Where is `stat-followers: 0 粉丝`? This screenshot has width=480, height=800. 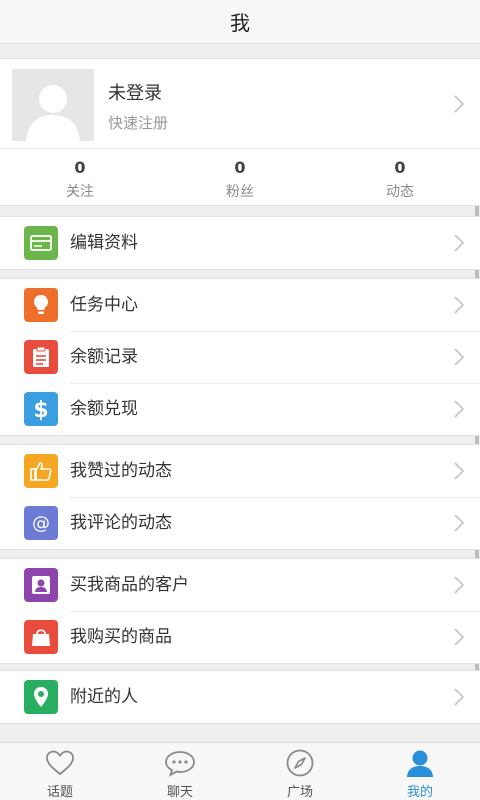 stat-followers: 0 粉丝 is located at coordinates (240, 177).